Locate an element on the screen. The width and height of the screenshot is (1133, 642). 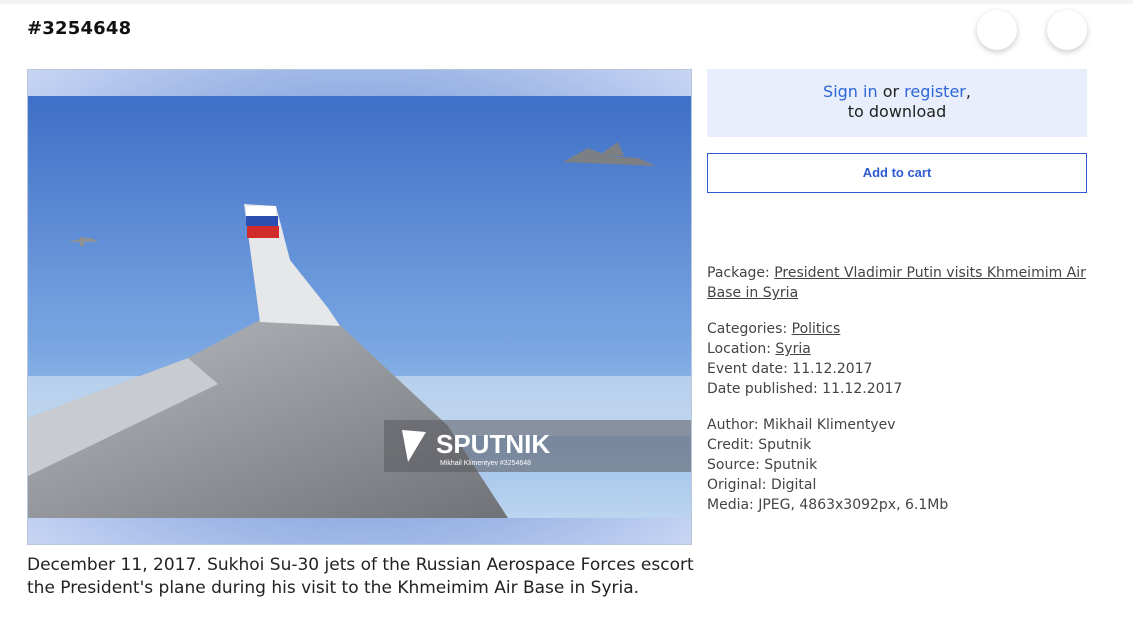
package-label: Package: is located at coordinates (741, 273).